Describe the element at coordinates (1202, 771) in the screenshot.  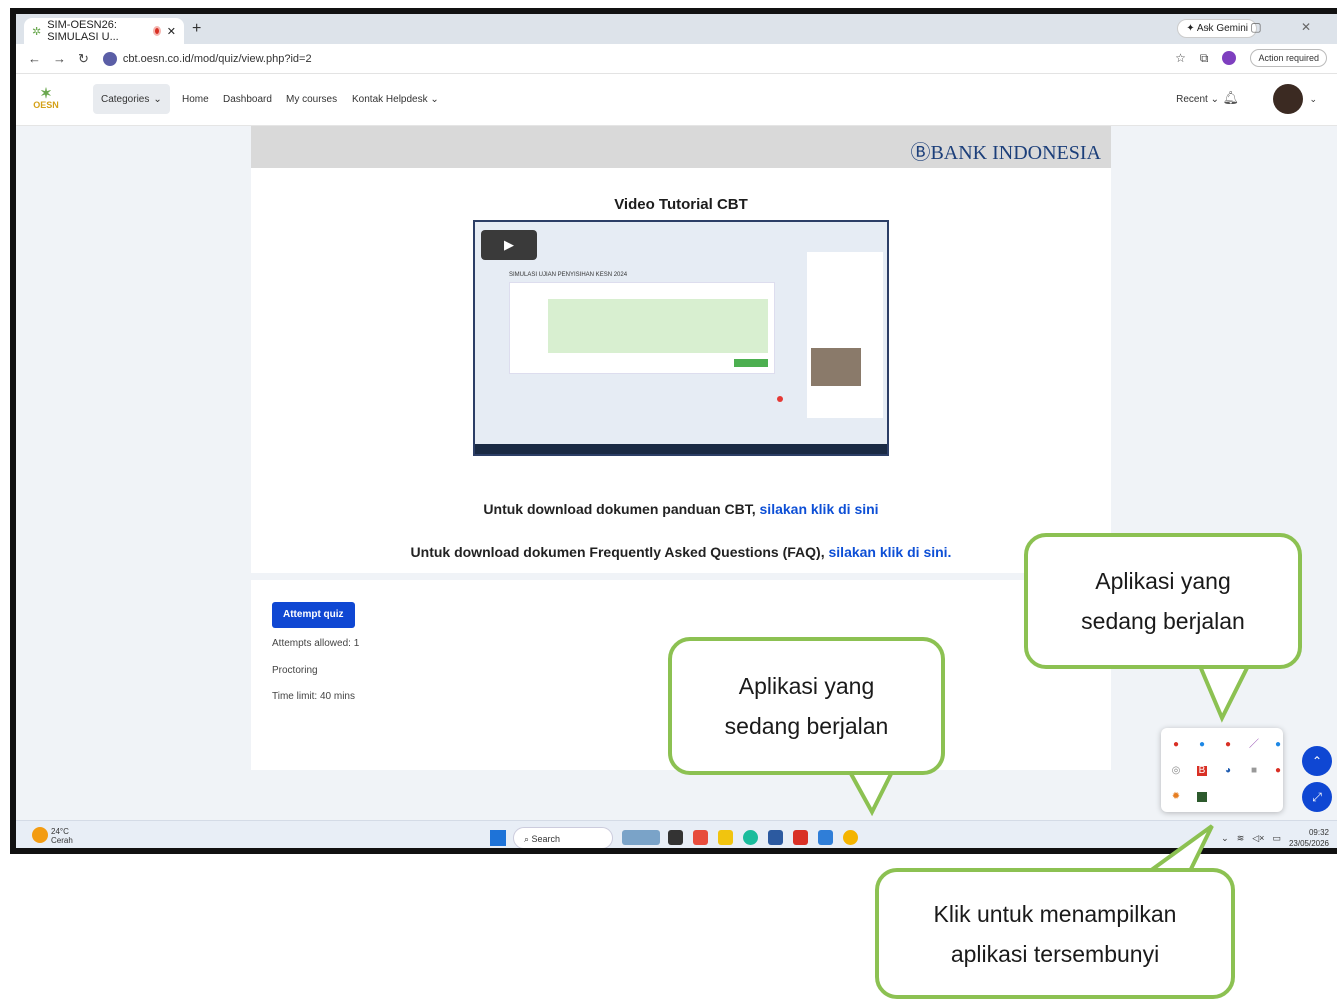
I see `tray-app-icon: B` at that location.